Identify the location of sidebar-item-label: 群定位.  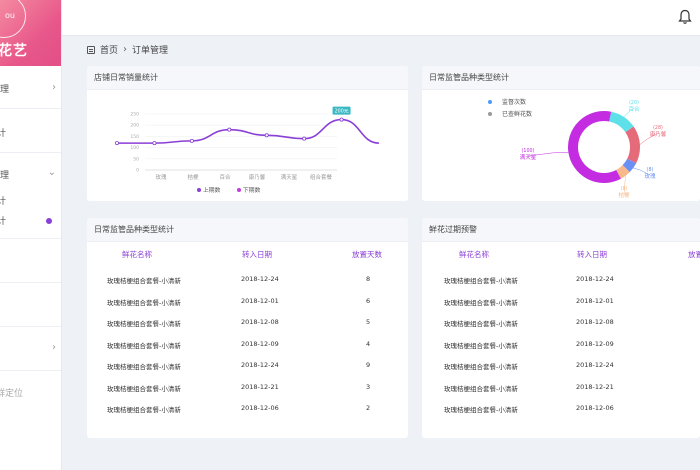
(12, 394).